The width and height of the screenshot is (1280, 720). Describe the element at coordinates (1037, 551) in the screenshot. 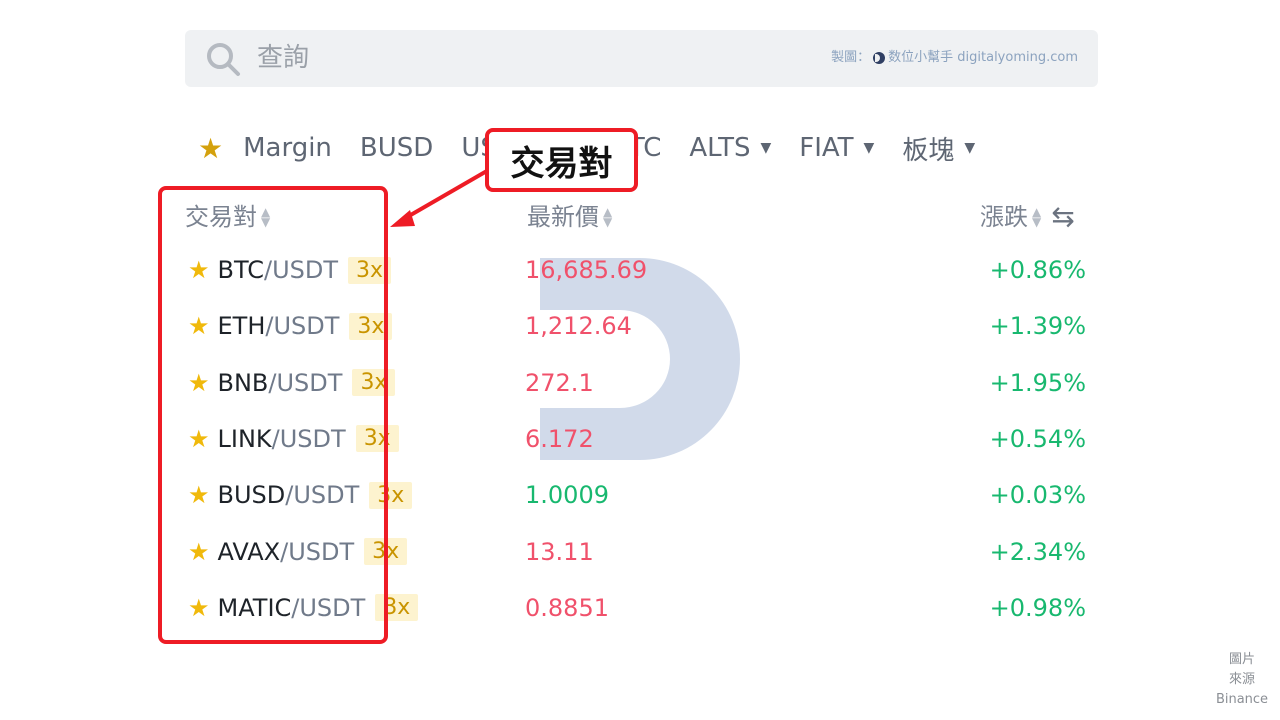

I see `price-change: +2.34%` at that location.